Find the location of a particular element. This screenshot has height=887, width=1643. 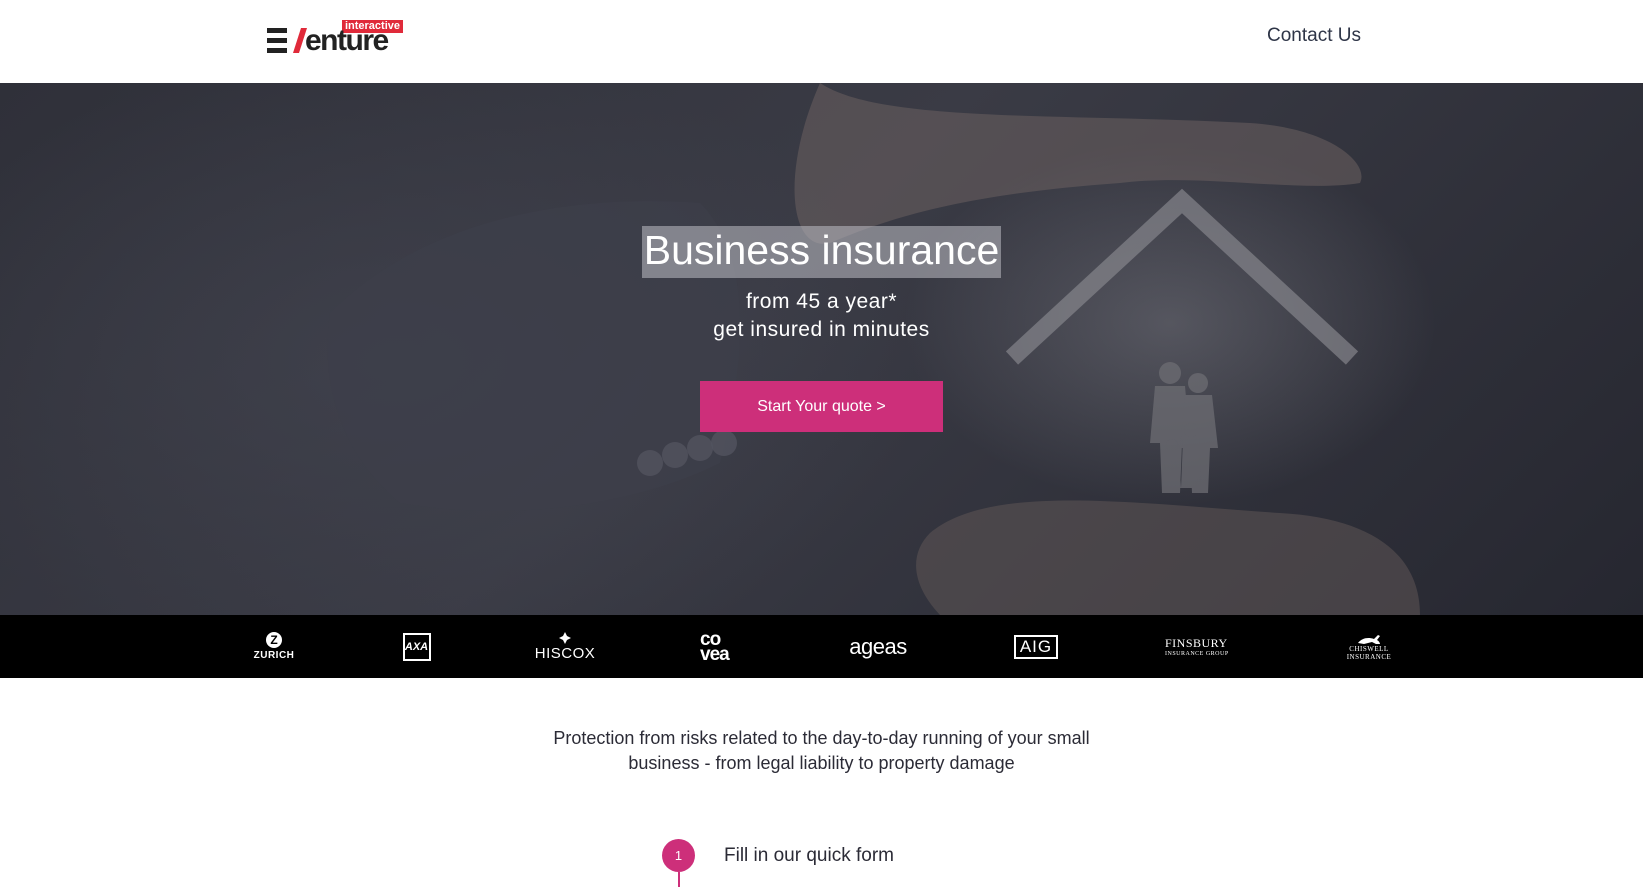

axa-logo: AXA is located at coordinates (416, 646).